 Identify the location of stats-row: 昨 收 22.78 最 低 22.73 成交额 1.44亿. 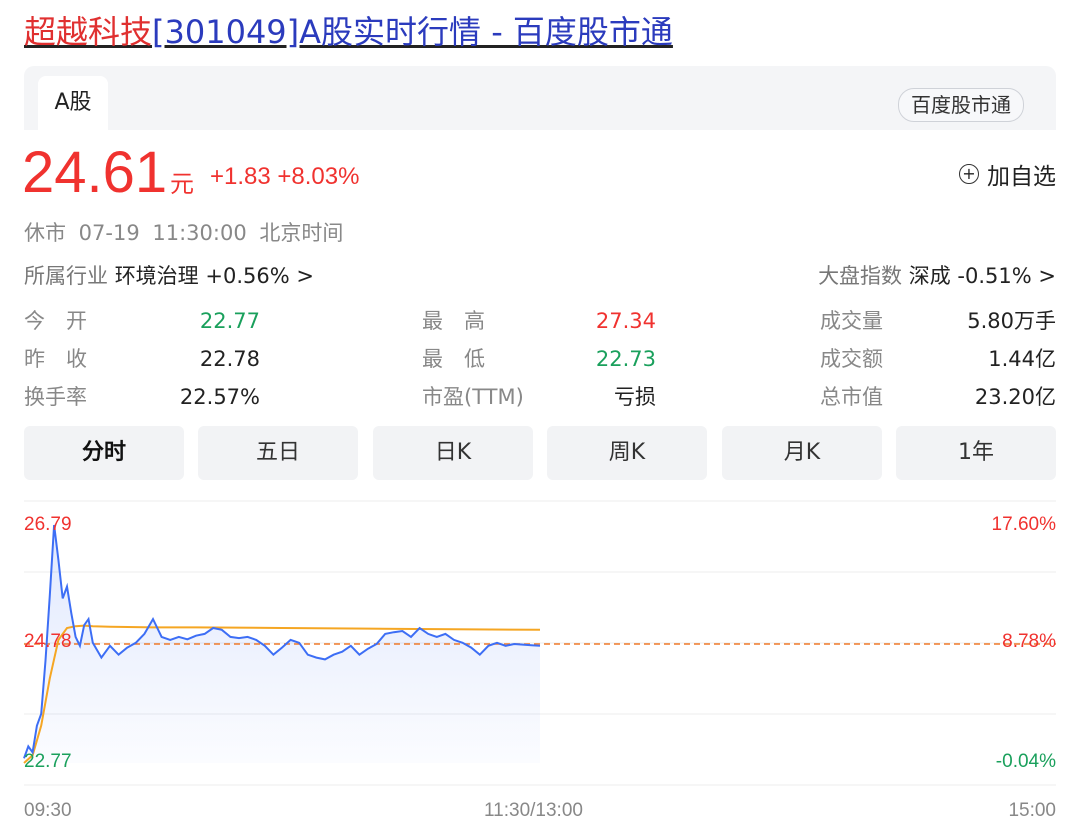
(540, 361).